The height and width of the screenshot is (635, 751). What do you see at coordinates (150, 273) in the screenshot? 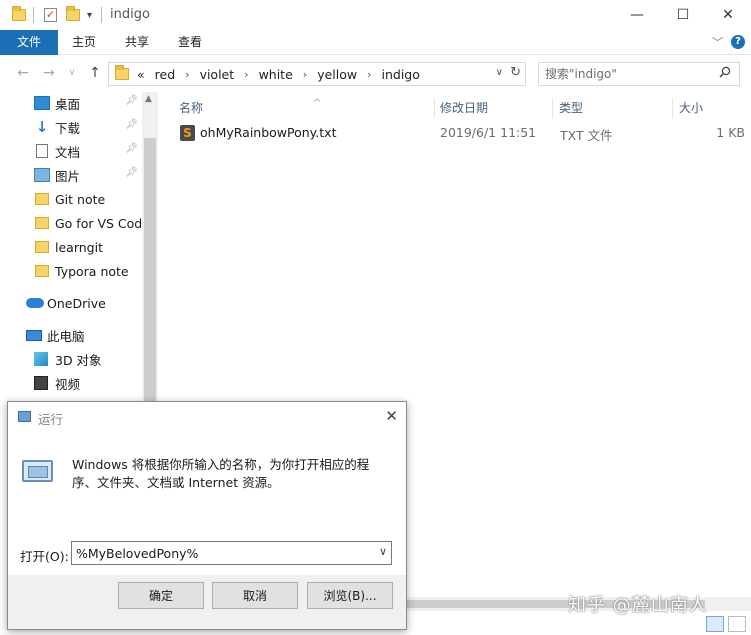
I see `scrollbar-thumb` at bounding box center [150, 273].